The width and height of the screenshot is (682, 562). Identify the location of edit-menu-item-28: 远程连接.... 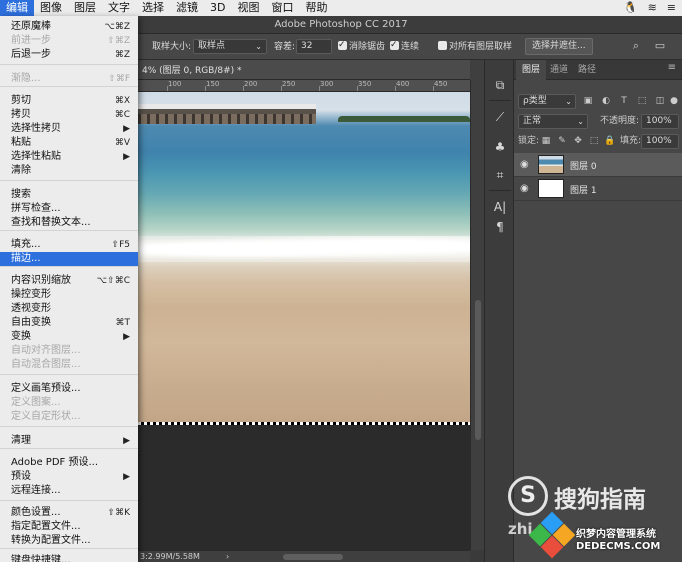
(69, 491).